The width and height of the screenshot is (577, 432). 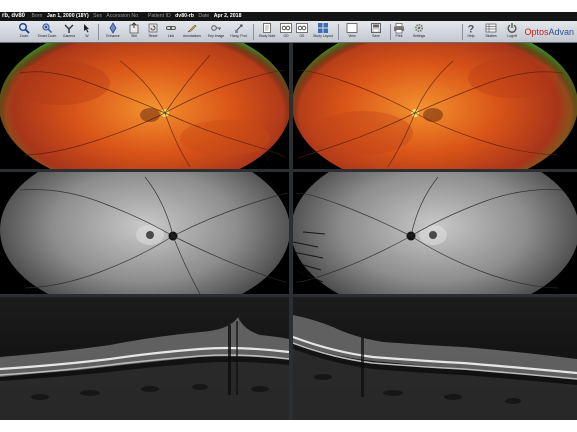 What do you see at coordinates (419, 36) in the screenshot?
I see `tool-settings-label: Settings` at bounding box center [419, 36].